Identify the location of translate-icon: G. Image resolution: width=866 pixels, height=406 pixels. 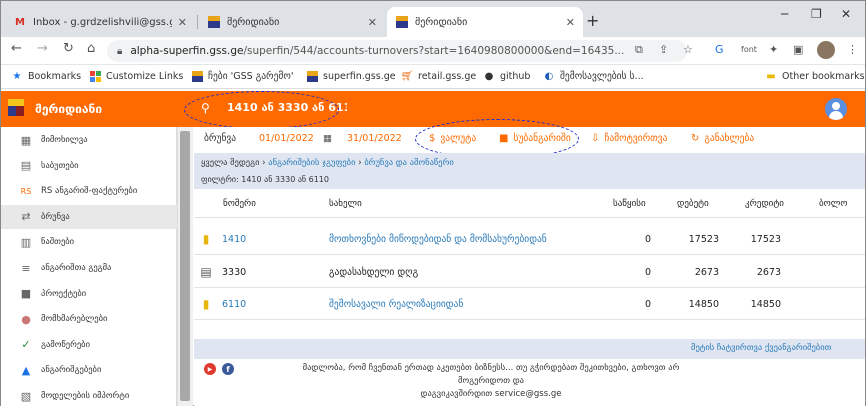
(719, 49).